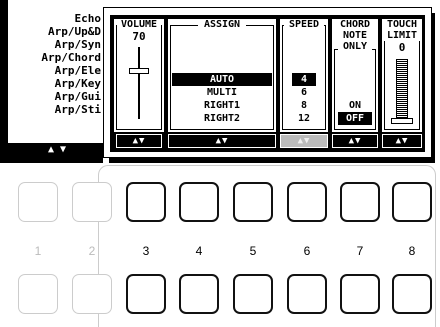  Describe the element at coordinates (92, 251) in the screenshot. I see `button-number-2: 2` at that location.